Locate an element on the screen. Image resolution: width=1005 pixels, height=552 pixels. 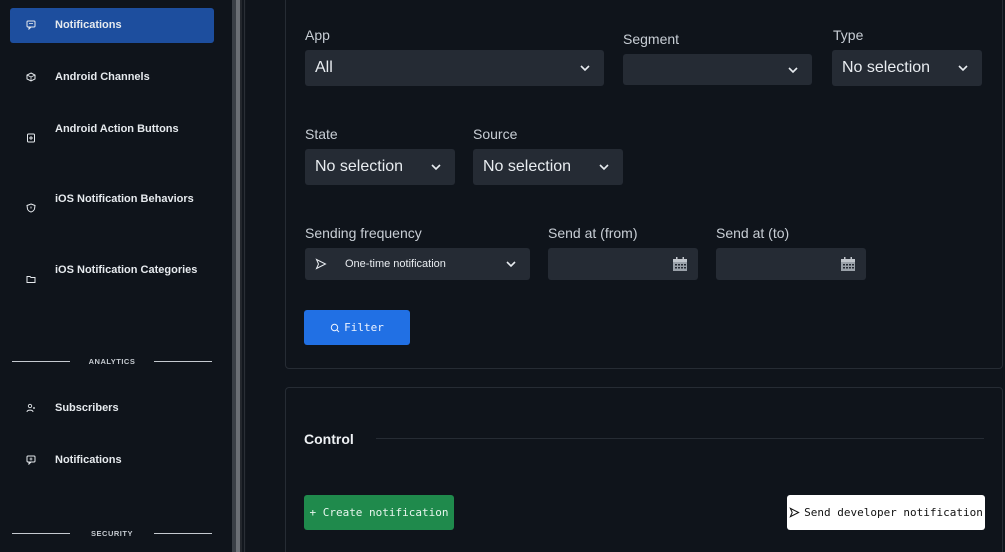
state-label: State is located at coordinates (321, 134).